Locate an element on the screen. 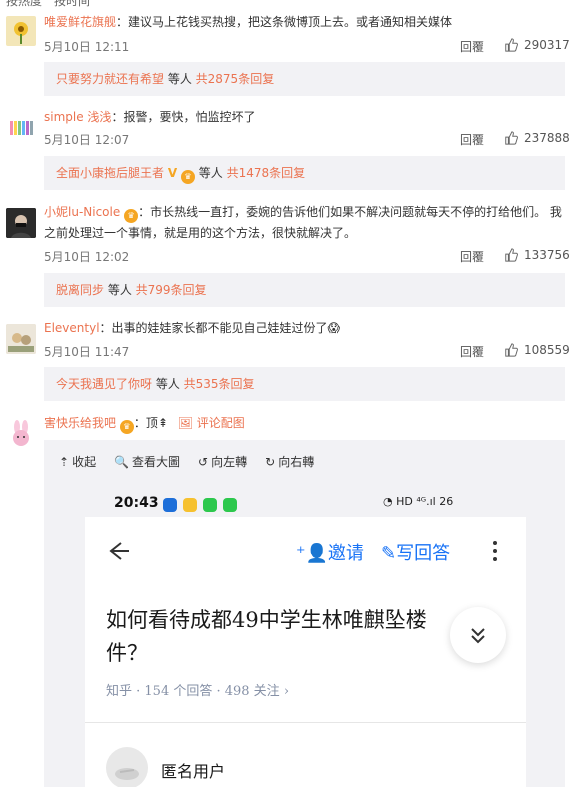 The image size is (584, 787). like-count: 133756 is located at coordinates (547, 255).